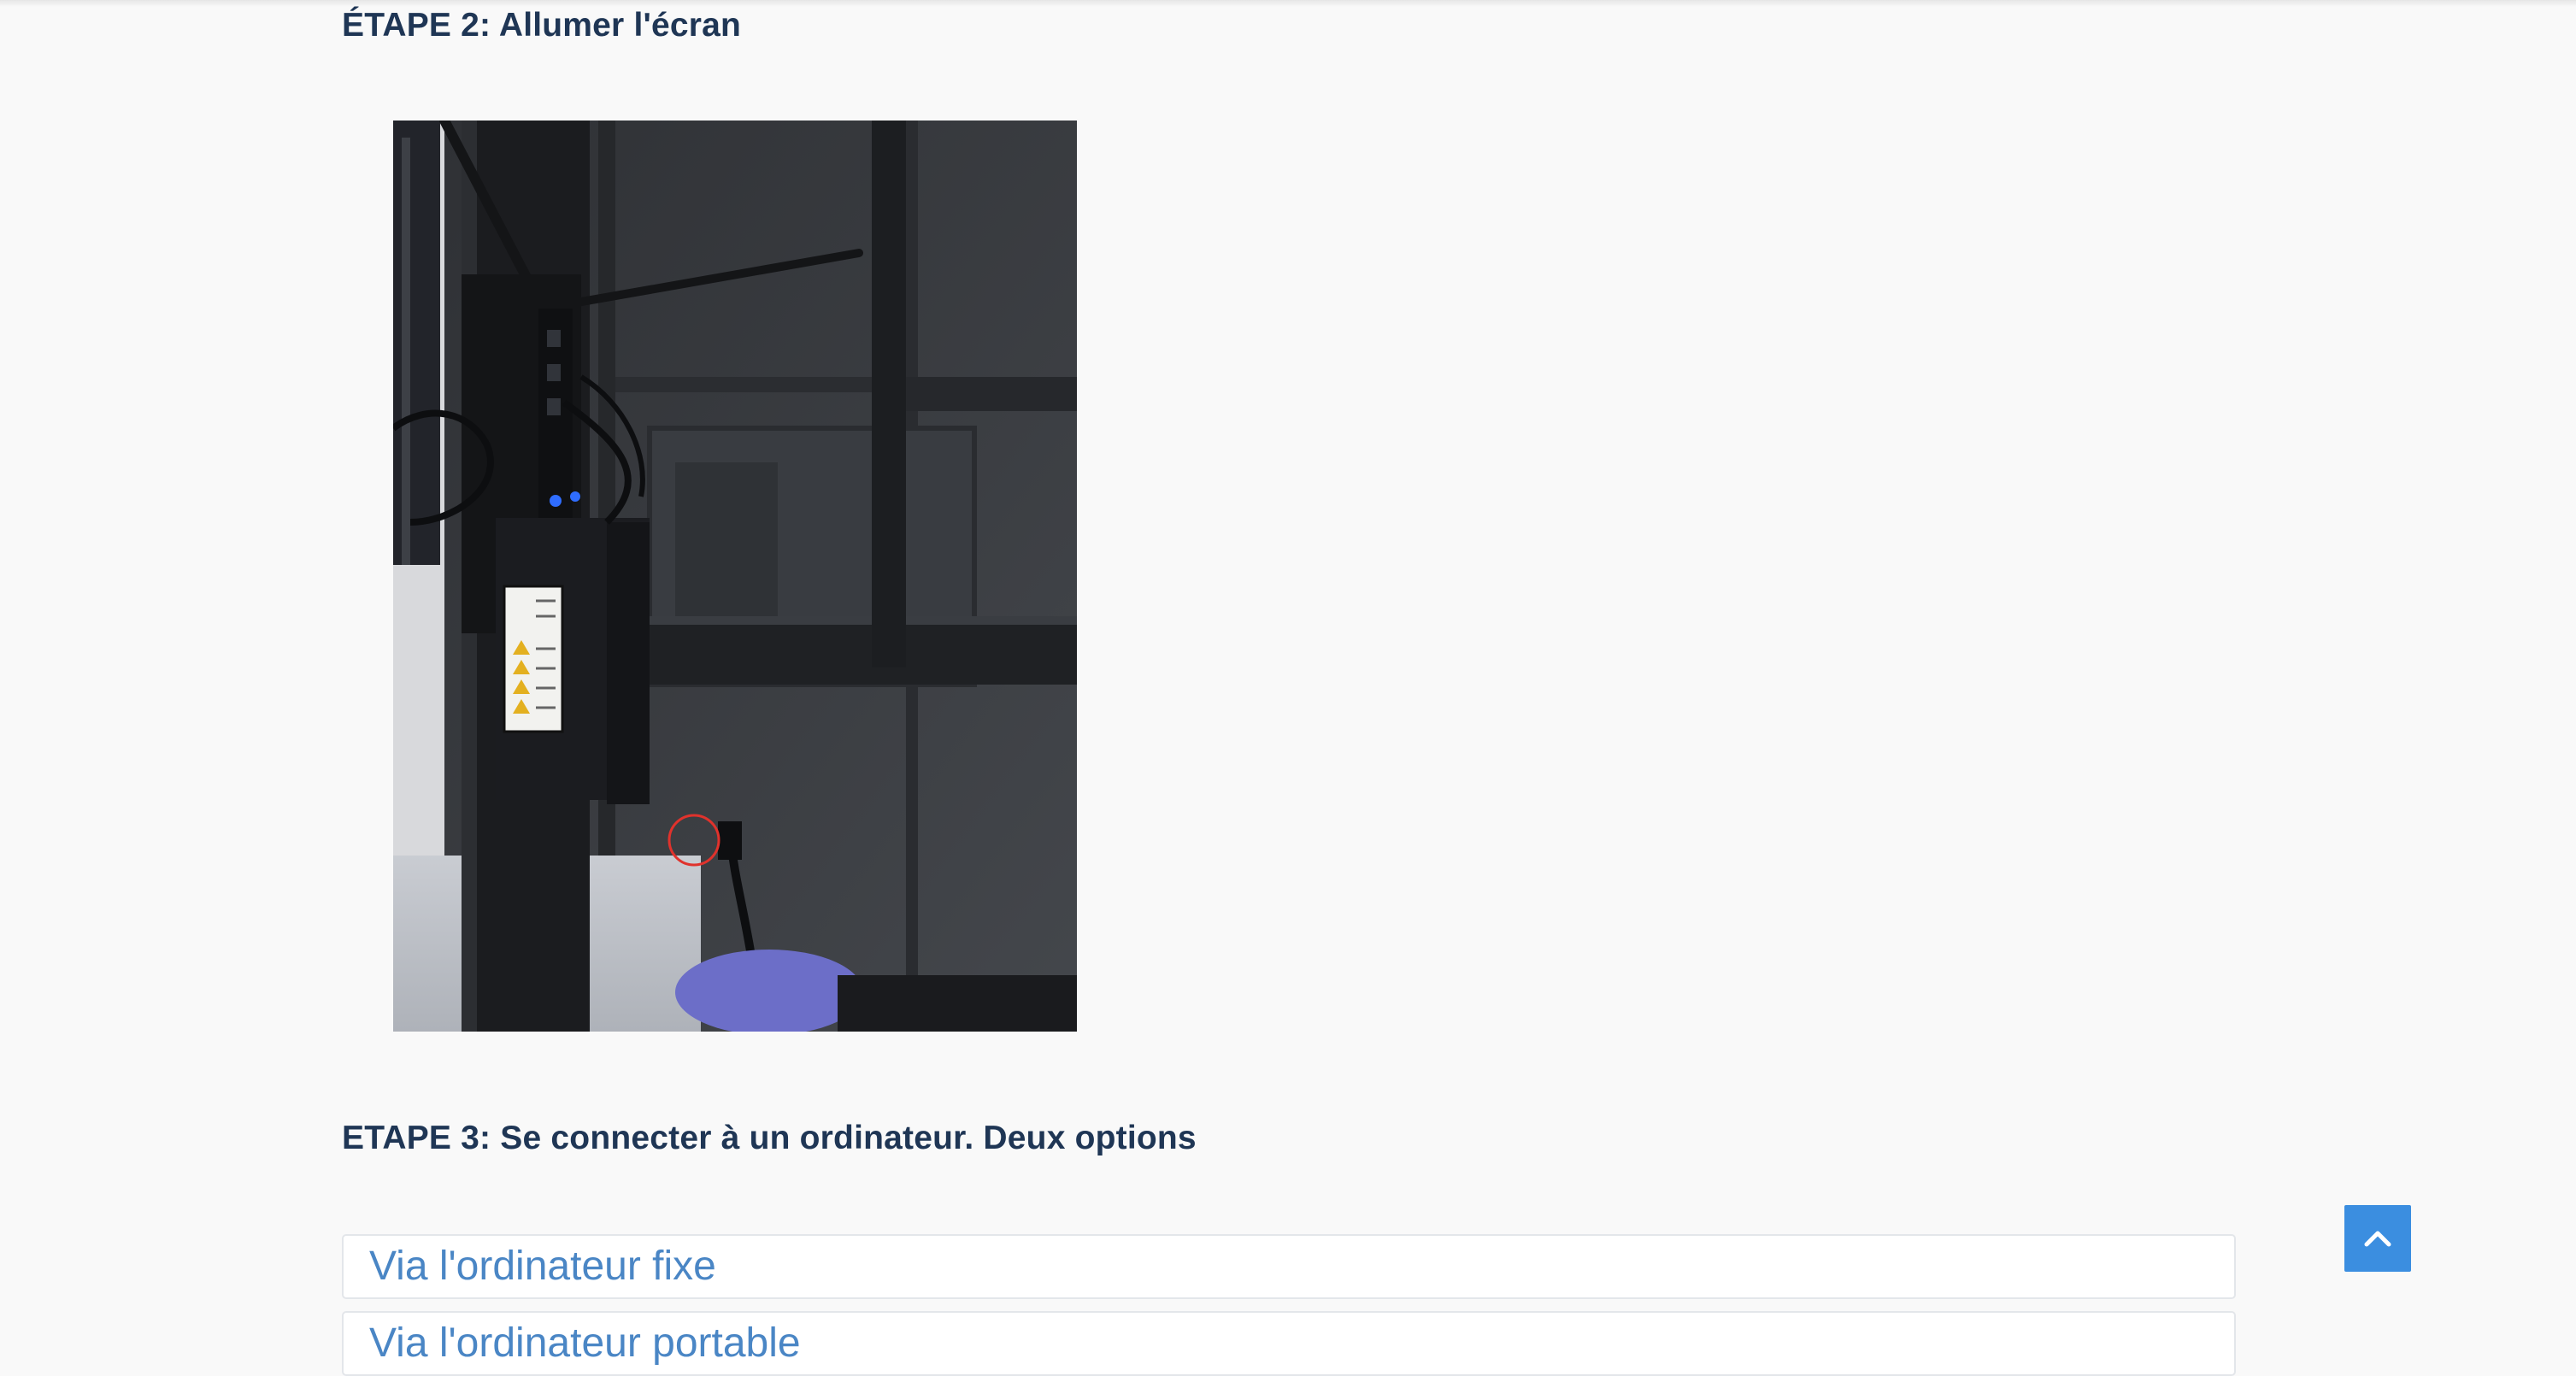  I want to click on back-to-top-button, so click(2377, 1238).